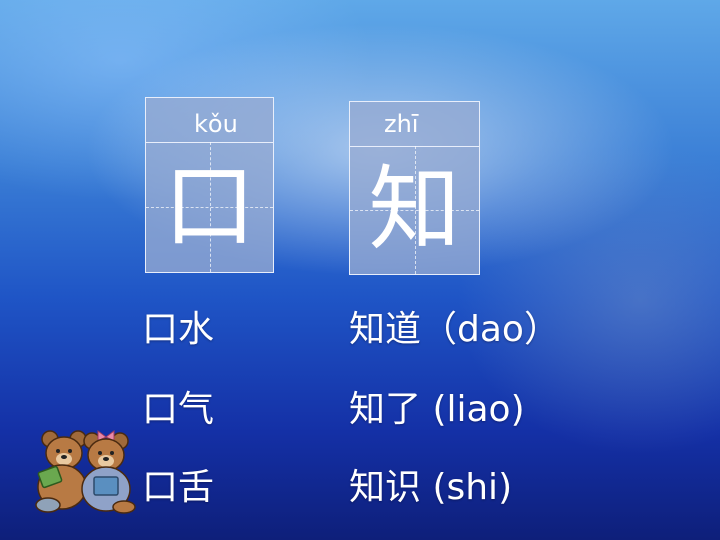 This screenshot has height=540, width=720. Describe the element at coordinates (454, 329) in the screenshot. I see `word-zhi-dao: 知道（dao）` at that location.